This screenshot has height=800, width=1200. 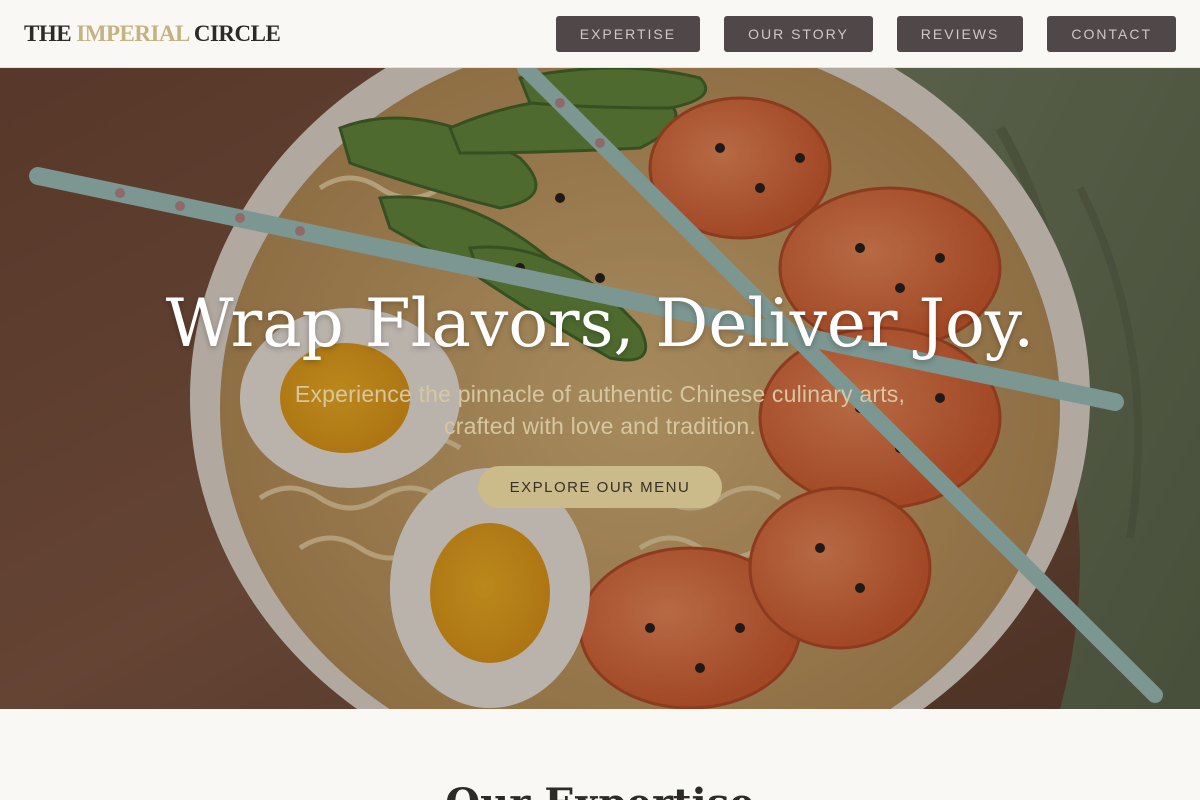 I want to click on main-nav: EXPERTISE OUR STORY REVIEWS CONTACT, so click(x=865, y=33).